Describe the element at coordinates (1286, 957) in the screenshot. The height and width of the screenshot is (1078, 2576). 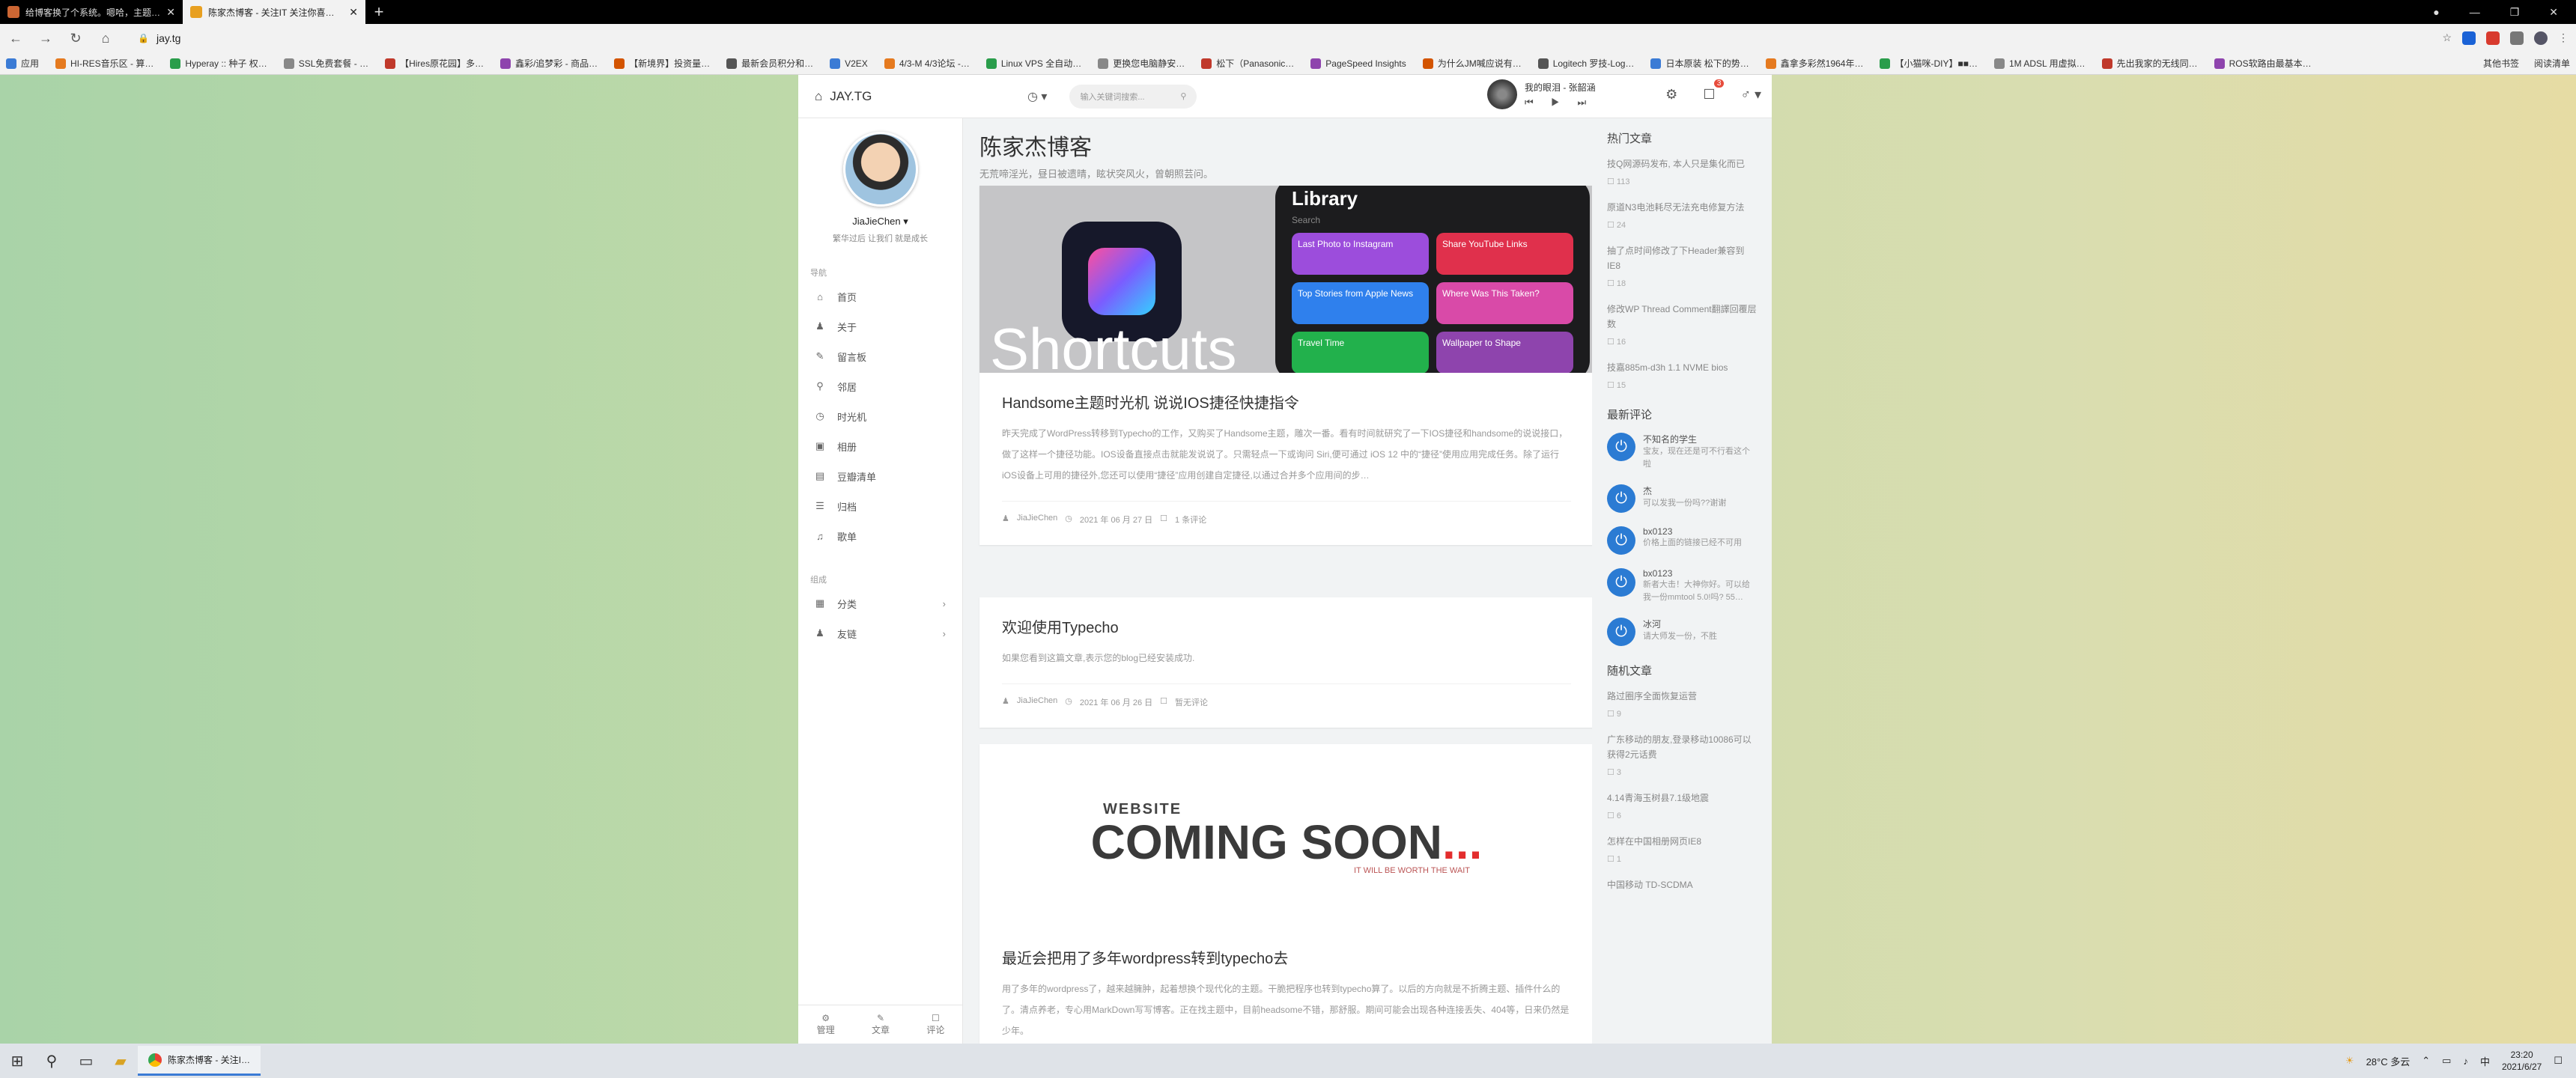
I see `post-title: 最近会把用了多年wordpress转到typecho去` at that location.